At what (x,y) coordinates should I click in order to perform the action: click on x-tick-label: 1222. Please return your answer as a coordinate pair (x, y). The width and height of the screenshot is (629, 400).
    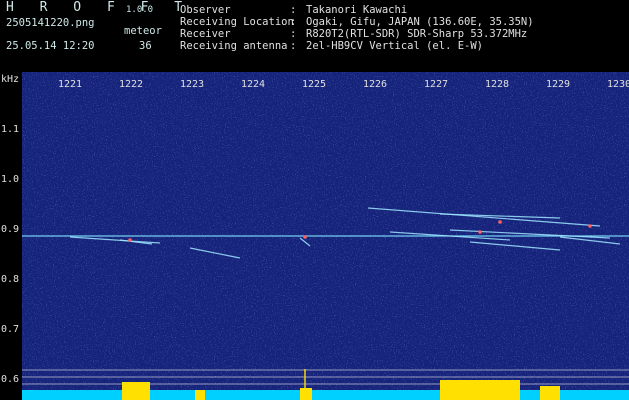
    Looking at the image, I should click on (131, 84).